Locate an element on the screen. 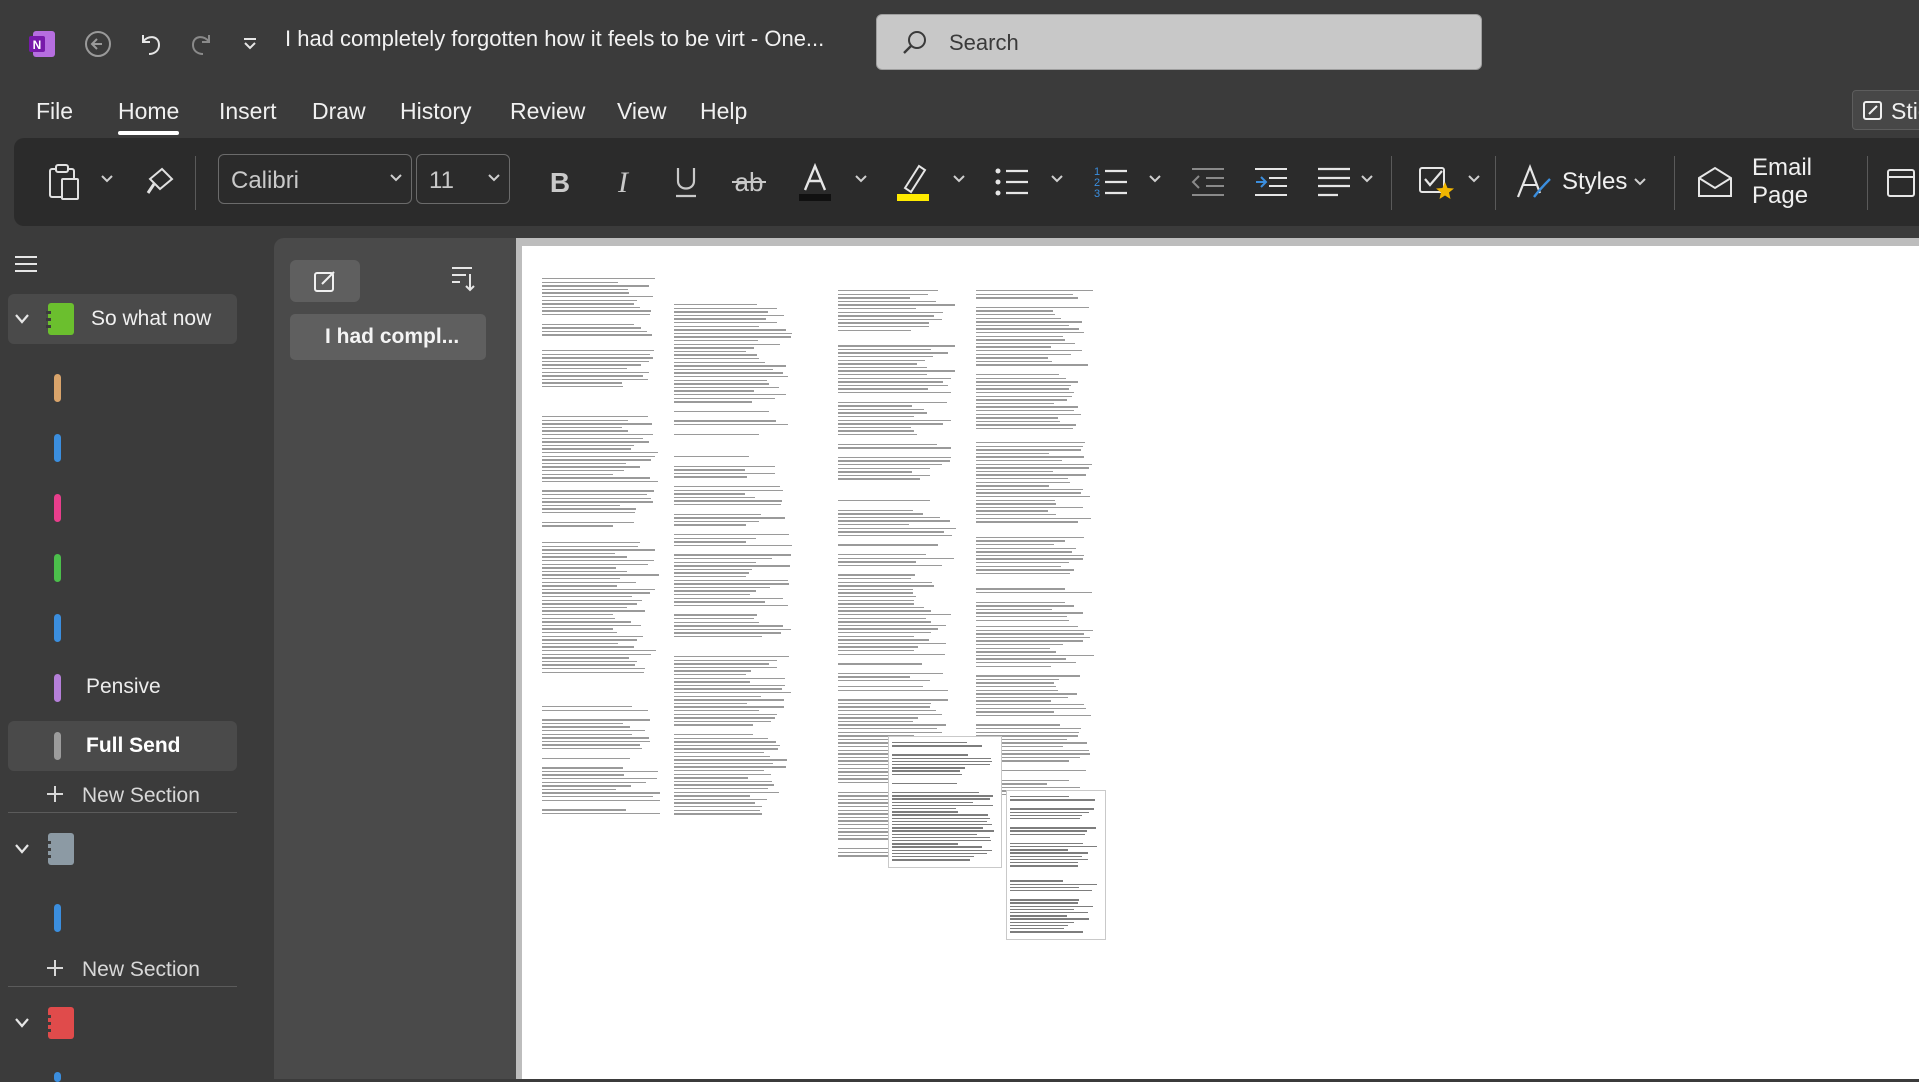  italic-icon: I is located at coordinates (623, 182).